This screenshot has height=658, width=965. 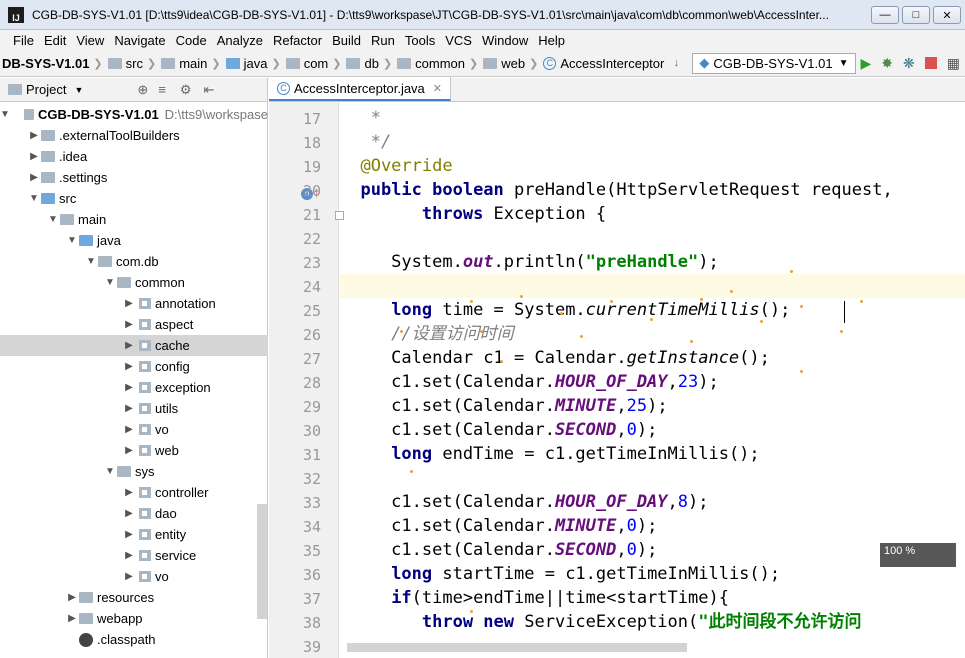 I want to click on tree-item: ▶ dao, so click(x=134, y=513).